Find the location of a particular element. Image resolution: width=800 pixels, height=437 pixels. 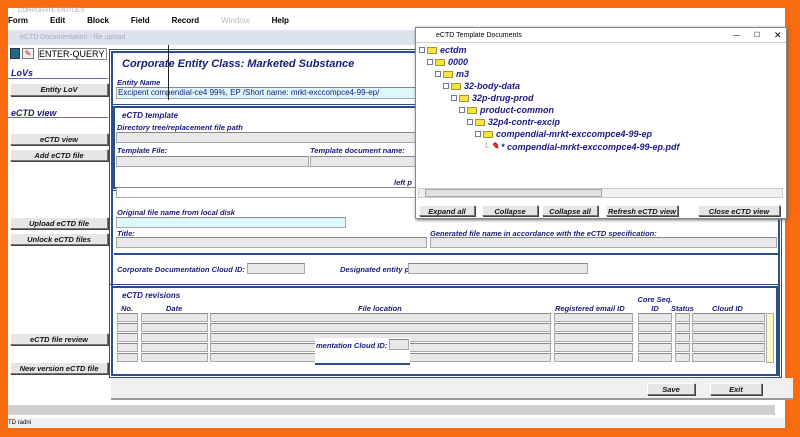

tree-node: ectdm is located at coordinates (443, 50).